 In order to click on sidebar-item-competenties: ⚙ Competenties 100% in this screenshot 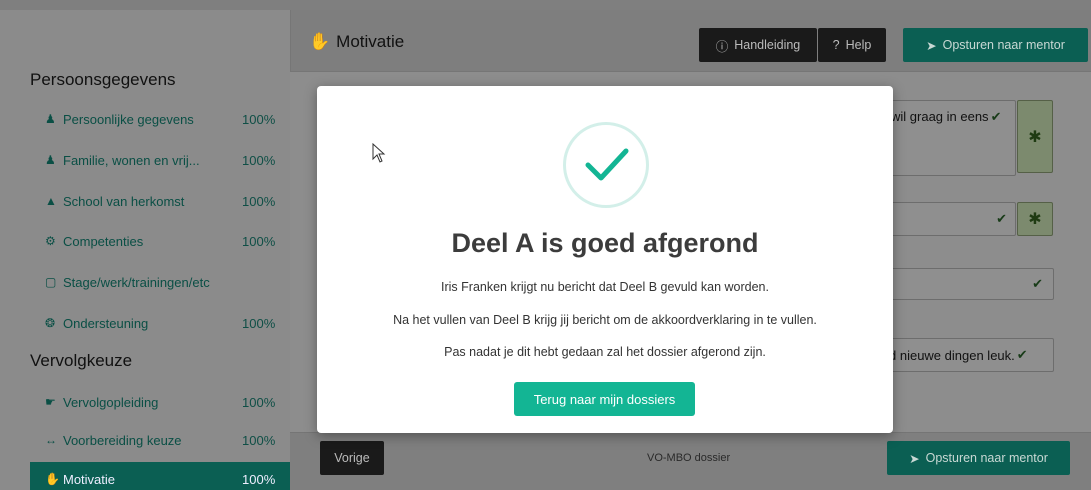, I will do `click(160, 241)`.